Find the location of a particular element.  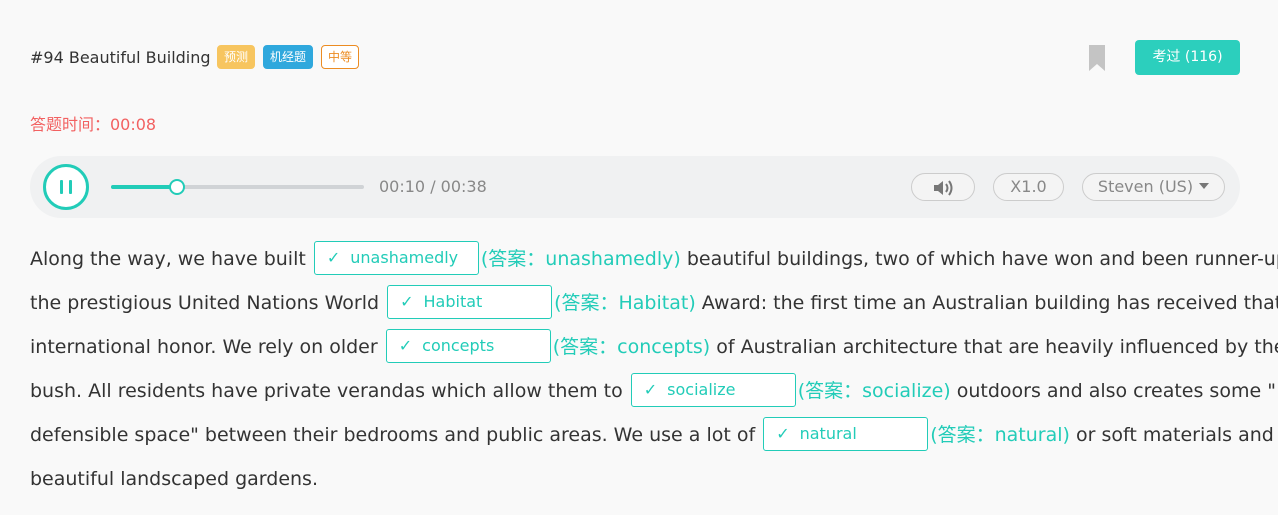

blank-input: ✓ concepts is located at coordinates (468, 345).